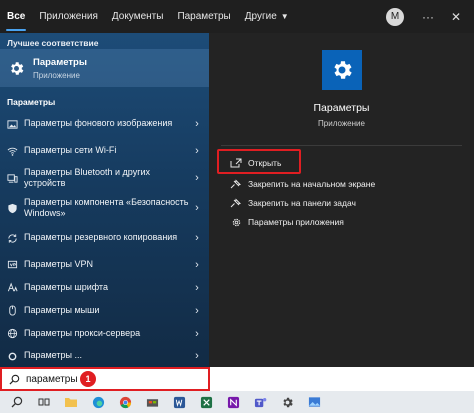 Image resolution: width=474 pixels, height=413 pixels. Describe the element at coordinates (267, 16) in the screenshot. I see `tab-more: Другие ▼` at that location.